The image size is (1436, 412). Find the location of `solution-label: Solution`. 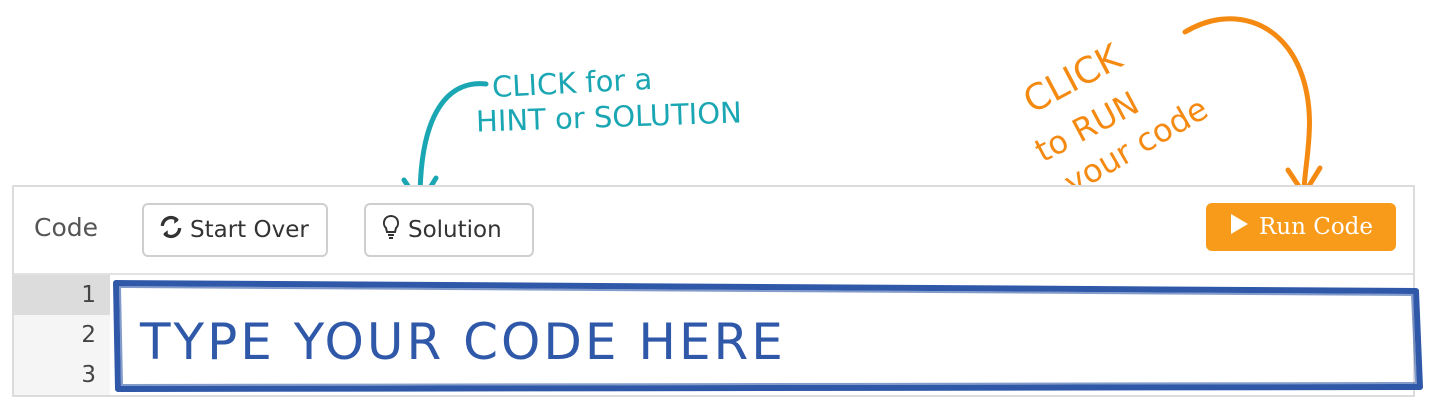

solution-label: Solution is located at coordinates (455, 230).